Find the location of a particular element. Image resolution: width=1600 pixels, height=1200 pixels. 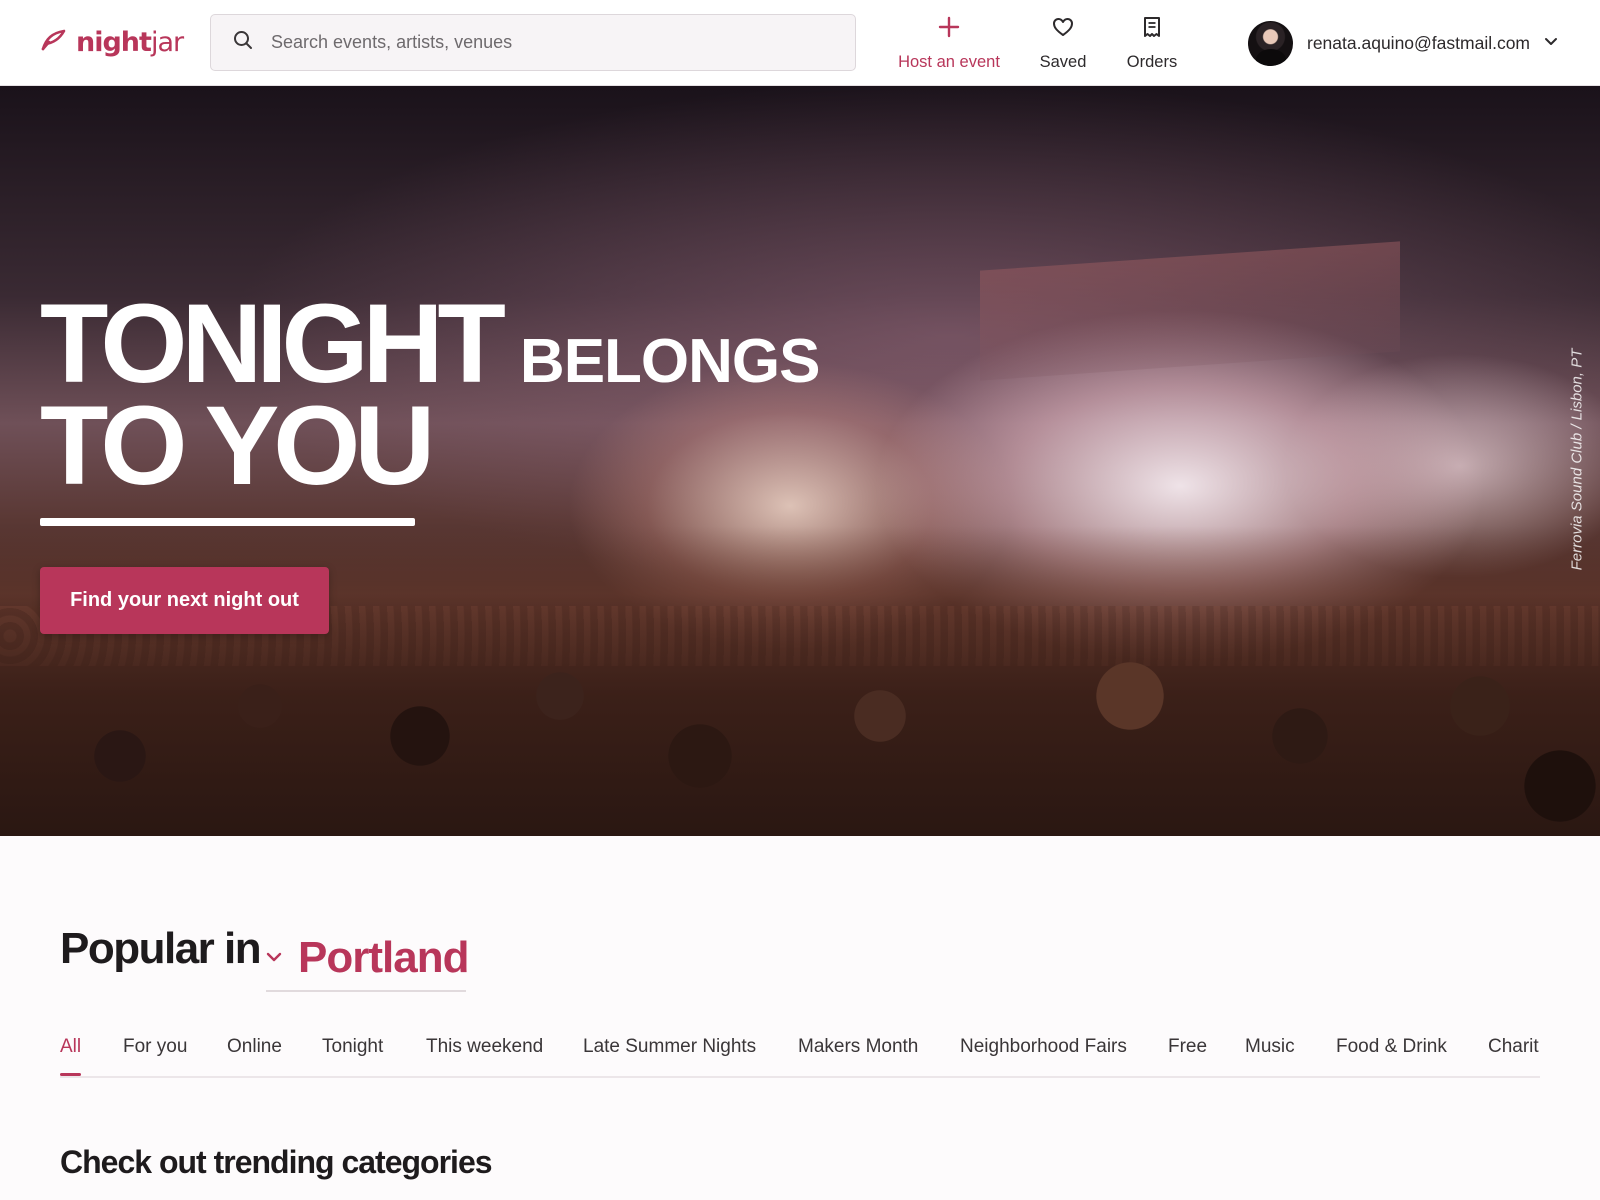

top-header: nightjar Host an event Saved is located at coordinates (800, 43).